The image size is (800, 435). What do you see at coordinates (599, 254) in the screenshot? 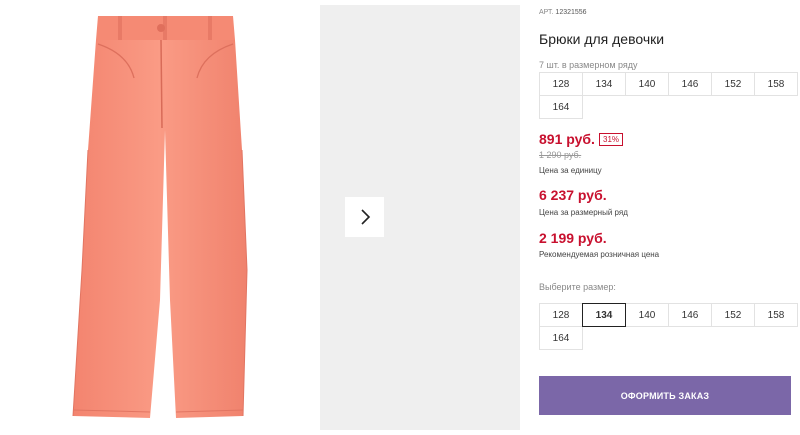
I see `retail-price-caption: Рекомендуемая розничная цена` at bounding box center [599, 254].